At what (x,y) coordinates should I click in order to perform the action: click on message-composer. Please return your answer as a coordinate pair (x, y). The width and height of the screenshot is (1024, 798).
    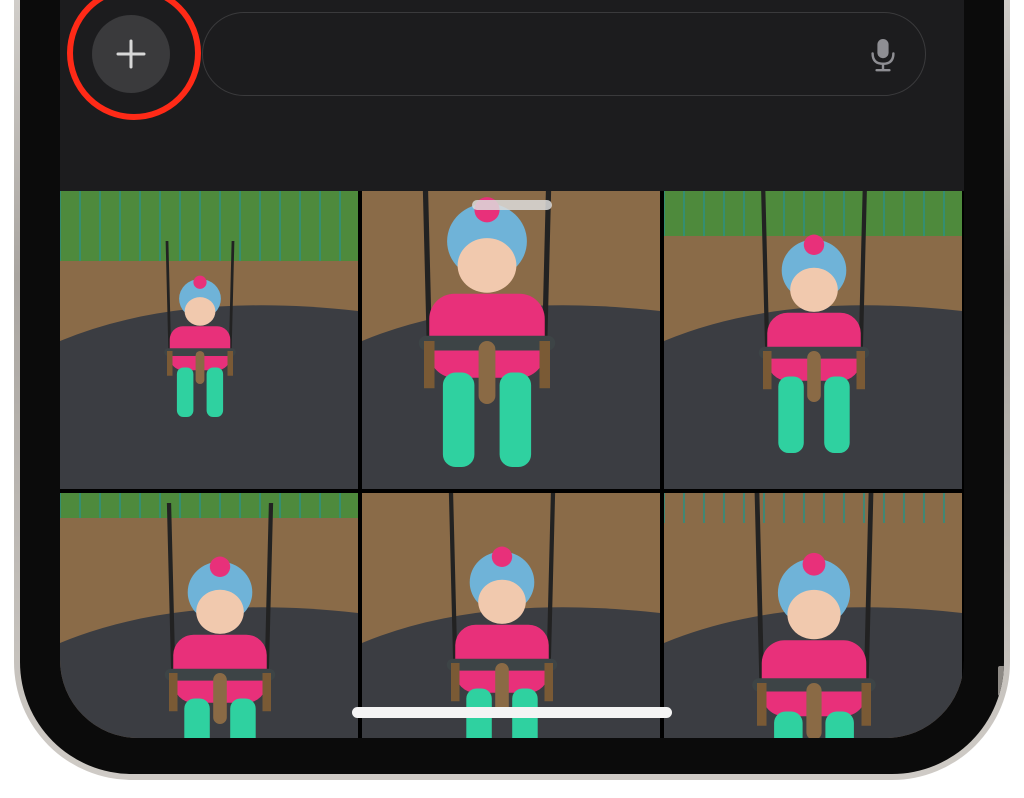
    Looking at the image, I should click on (512, 65).